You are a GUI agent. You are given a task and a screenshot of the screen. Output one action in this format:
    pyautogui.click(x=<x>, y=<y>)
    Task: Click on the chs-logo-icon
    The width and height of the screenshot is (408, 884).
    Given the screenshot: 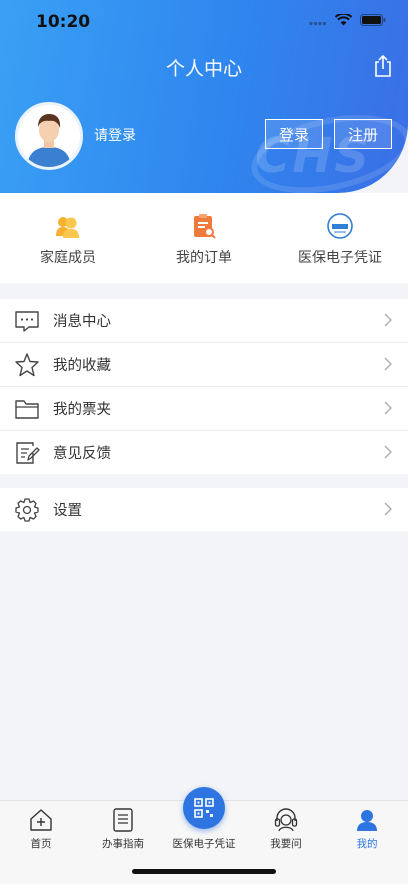 What is the action you would take?
    pyautogui.click(x=340, y=226)
    